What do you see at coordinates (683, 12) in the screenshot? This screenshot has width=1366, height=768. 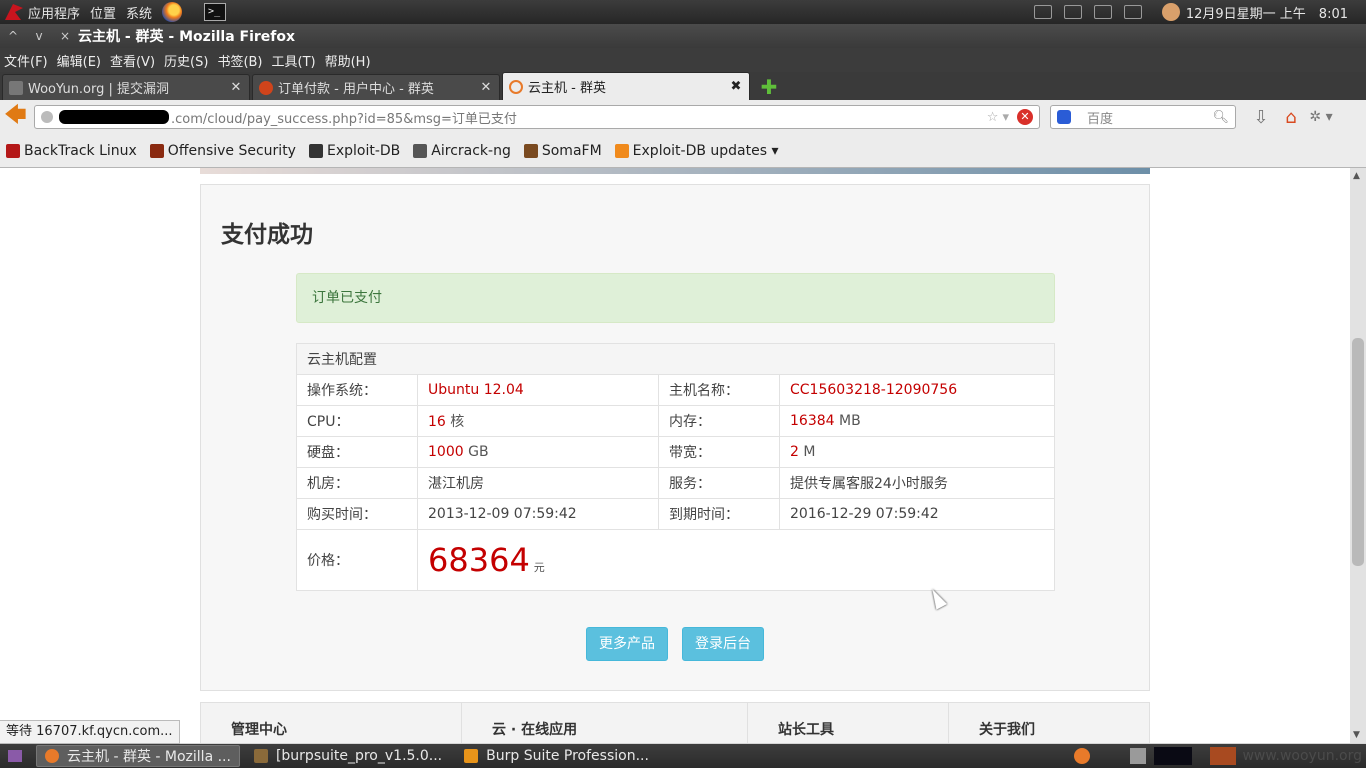 I see `top-panel: 应用程序 位置 系统 >_ 12月9日星期一 上午 8:01` at bounding box center [683, 12].